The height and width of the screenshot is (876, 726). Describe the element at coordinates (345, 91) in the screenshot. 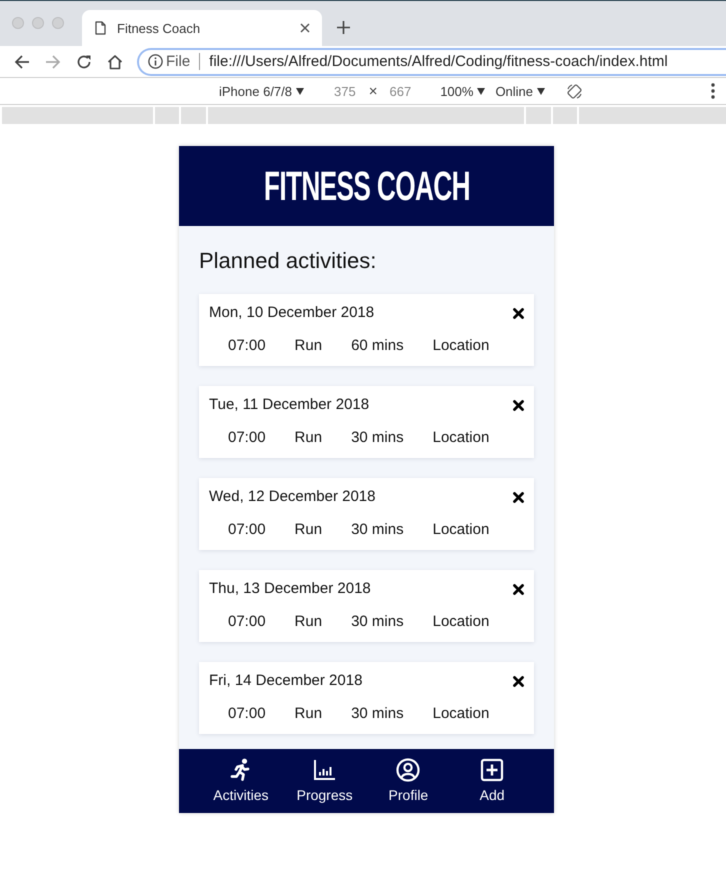

I see `width-field: 375` at that location.